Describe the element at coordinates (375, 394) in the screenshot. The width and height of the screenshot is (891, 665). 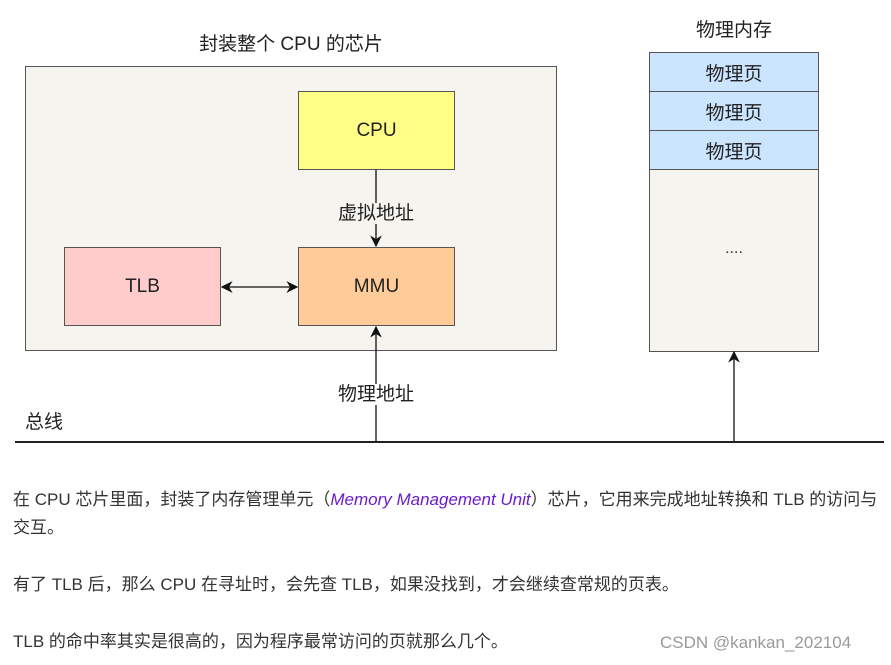
I see `physical-address-label: 物理地址` at that location.